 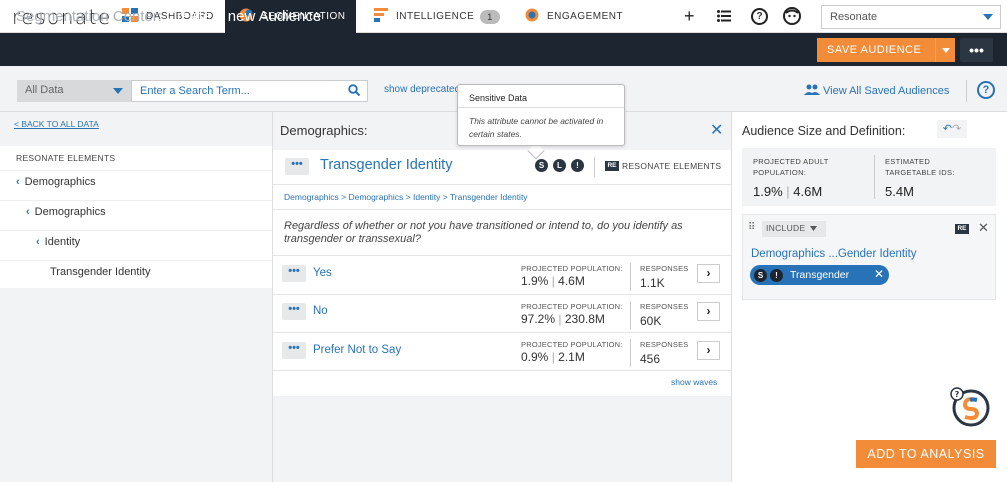 What do you see at coordinates (435, 16) in the screenshot?
I see `tab-intelligence-label: INTELLIGENCE` at bounding box center [435, 16].